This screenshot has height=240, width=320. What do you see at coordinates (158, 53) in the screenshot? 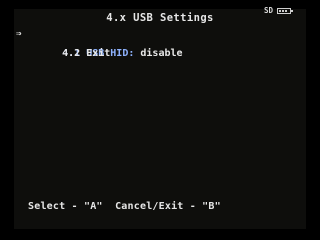
I see `menu-item-value: disable` at bounding box center [158, 53].